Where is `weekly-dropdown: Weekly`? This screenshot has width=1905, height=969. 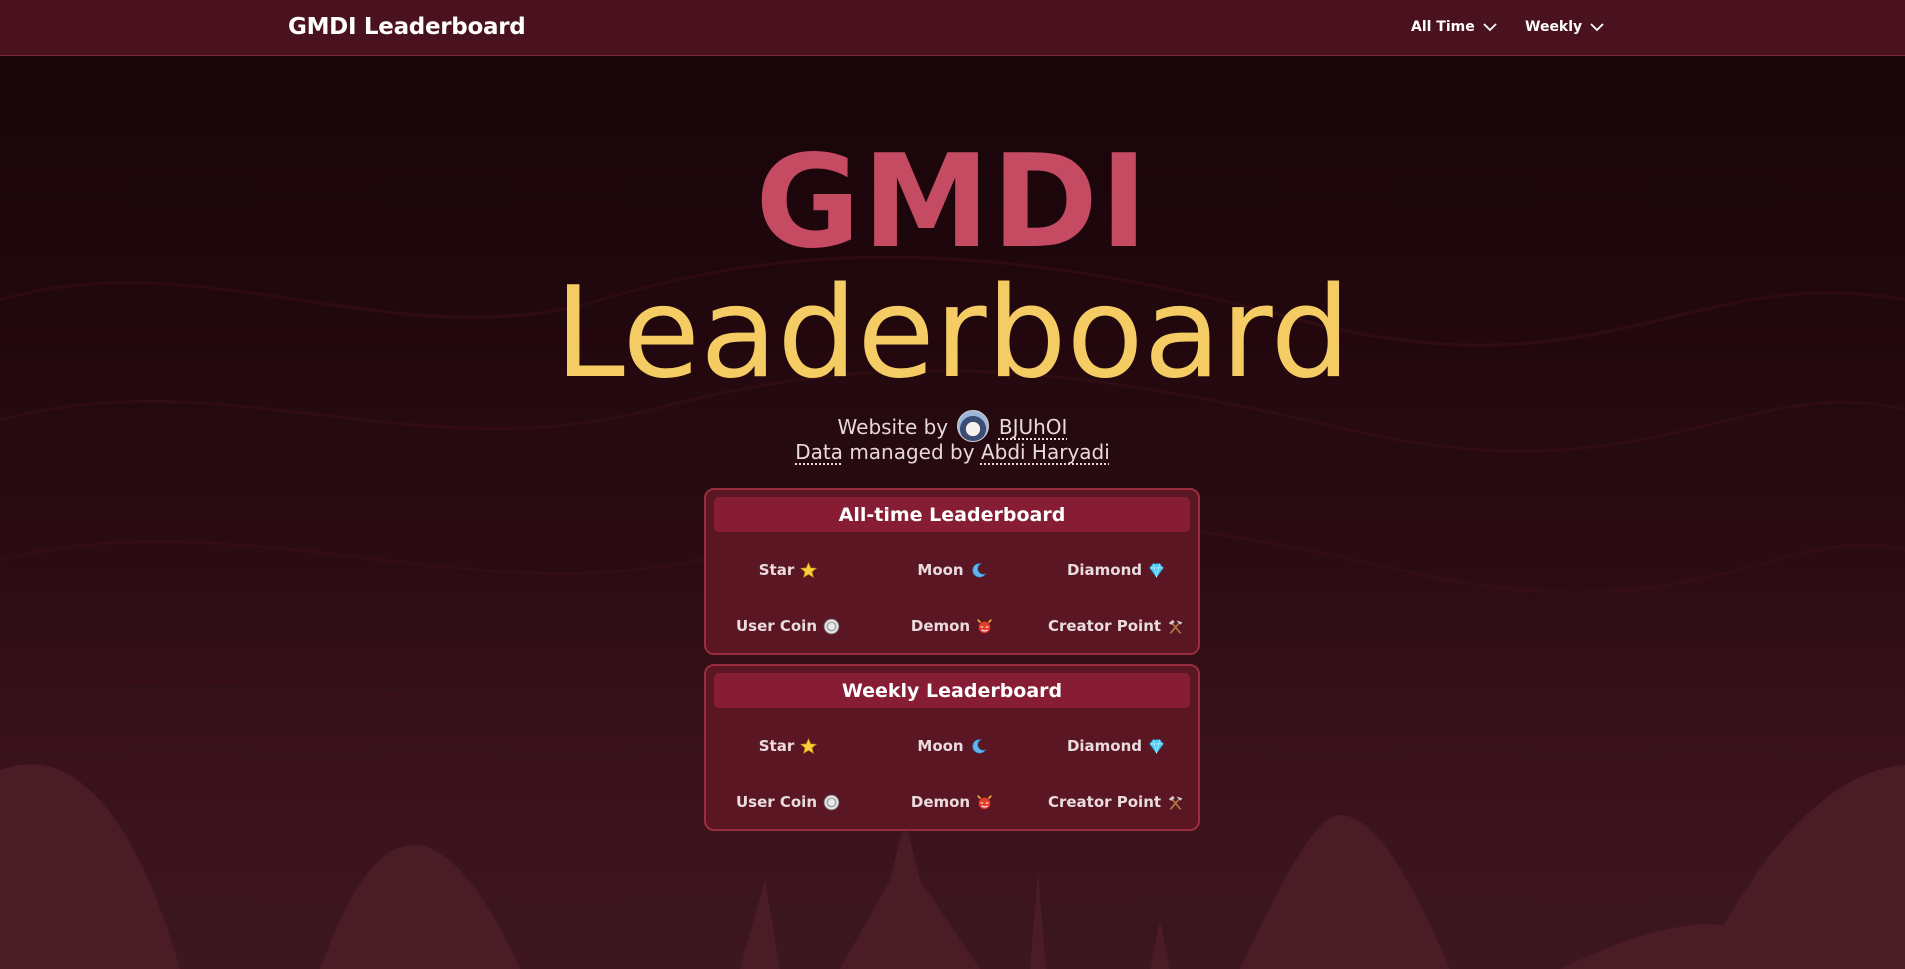
weekly-dropdown: Weekly is located at coordinates (1564, 27).